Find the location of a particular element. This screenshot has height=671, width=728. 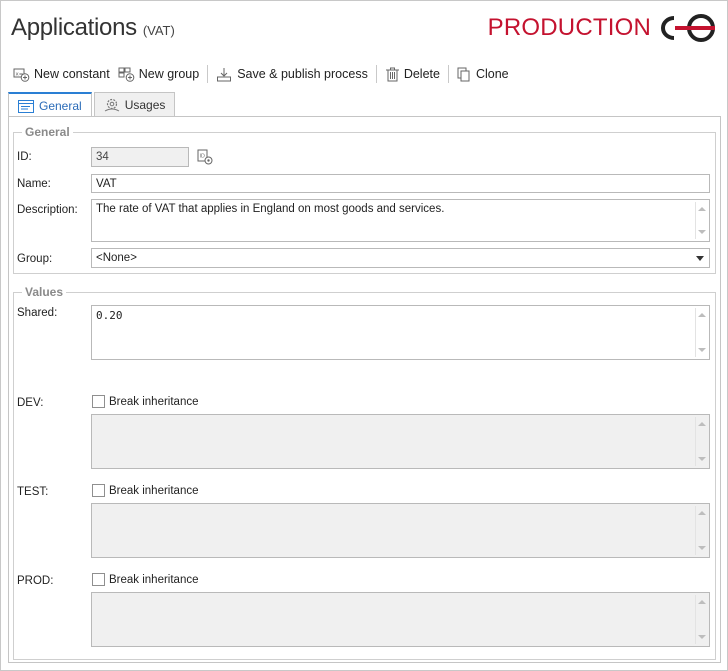

new-group-button: New group is located at coordinates (158, 74).